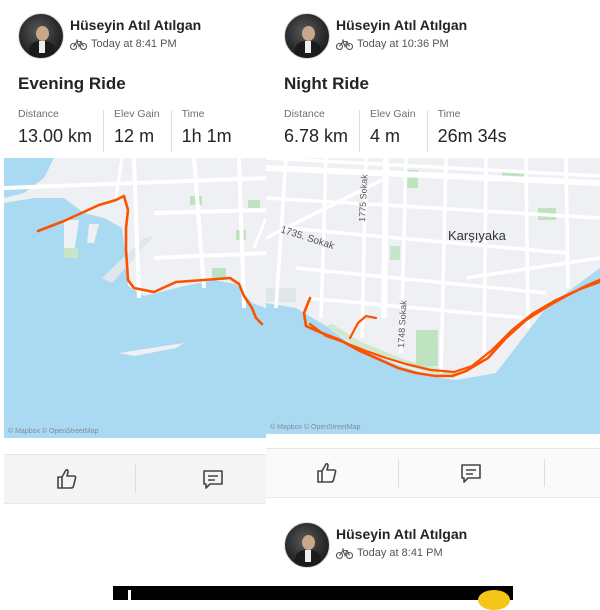 The image size is (600, 610). I want to click on stat-elev-gain: Elev Gain 4 m, so click(399, 130).